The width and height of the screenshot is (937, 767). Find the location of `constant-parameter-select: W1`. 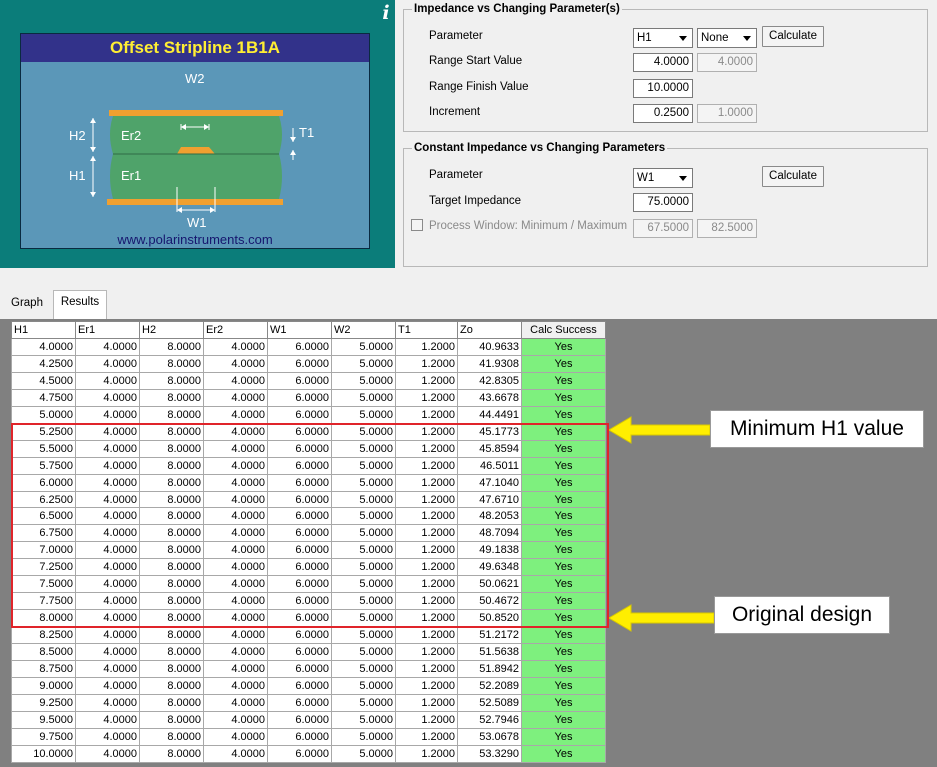

constant-parameter-select: W1 is located at coordinates (663, 178).